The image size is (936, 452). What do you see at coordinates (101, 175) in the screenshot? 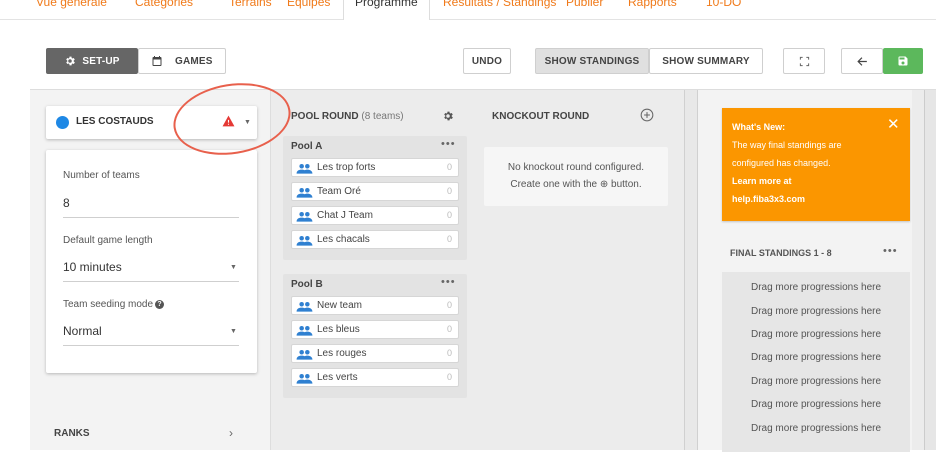
I see `num-teams-label: Number of teams` at bounding box center [101, 175].